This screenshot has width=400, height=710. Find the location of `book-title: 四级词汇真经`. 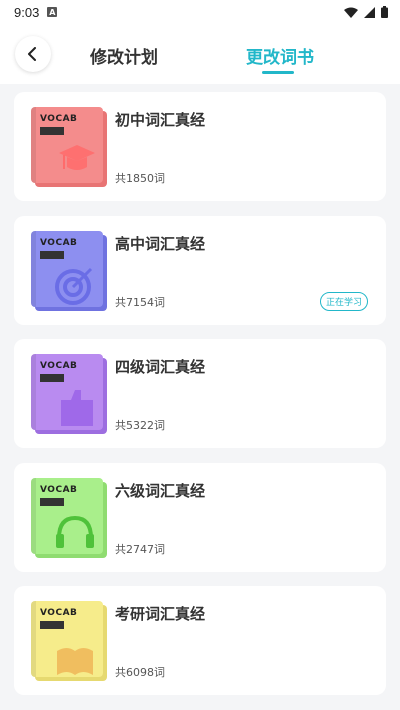

book-title: 四级词汇真经 is located at coordinates (160, 367).